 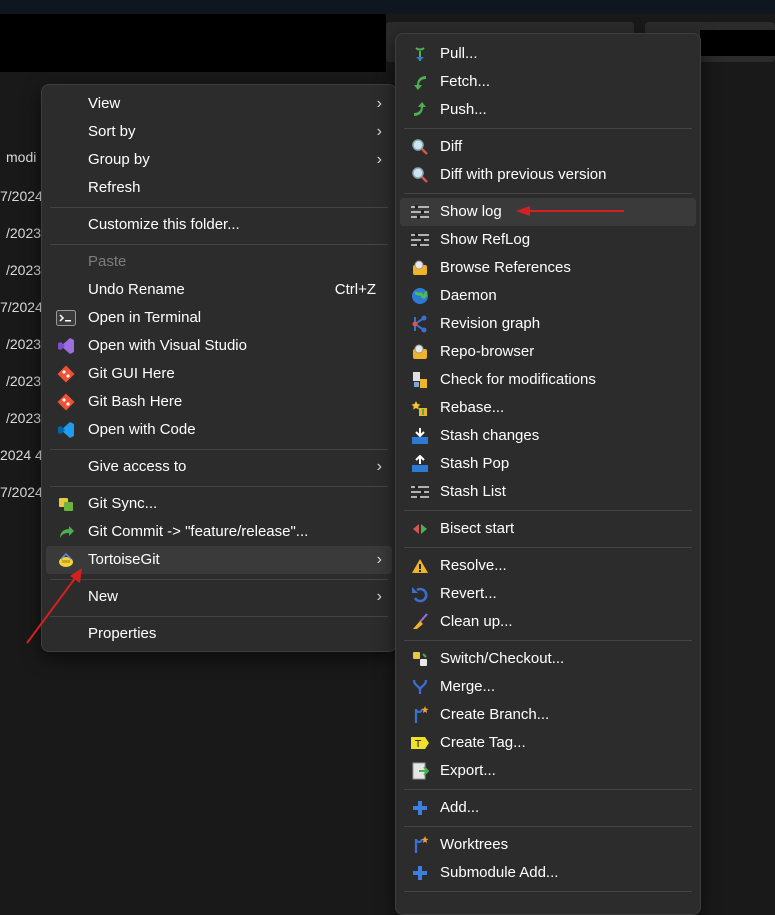 What do you see at coordinates (112, 131) in the screenshot?
I see `menu-item-label: Sort by` at bounding box center [112, 131].